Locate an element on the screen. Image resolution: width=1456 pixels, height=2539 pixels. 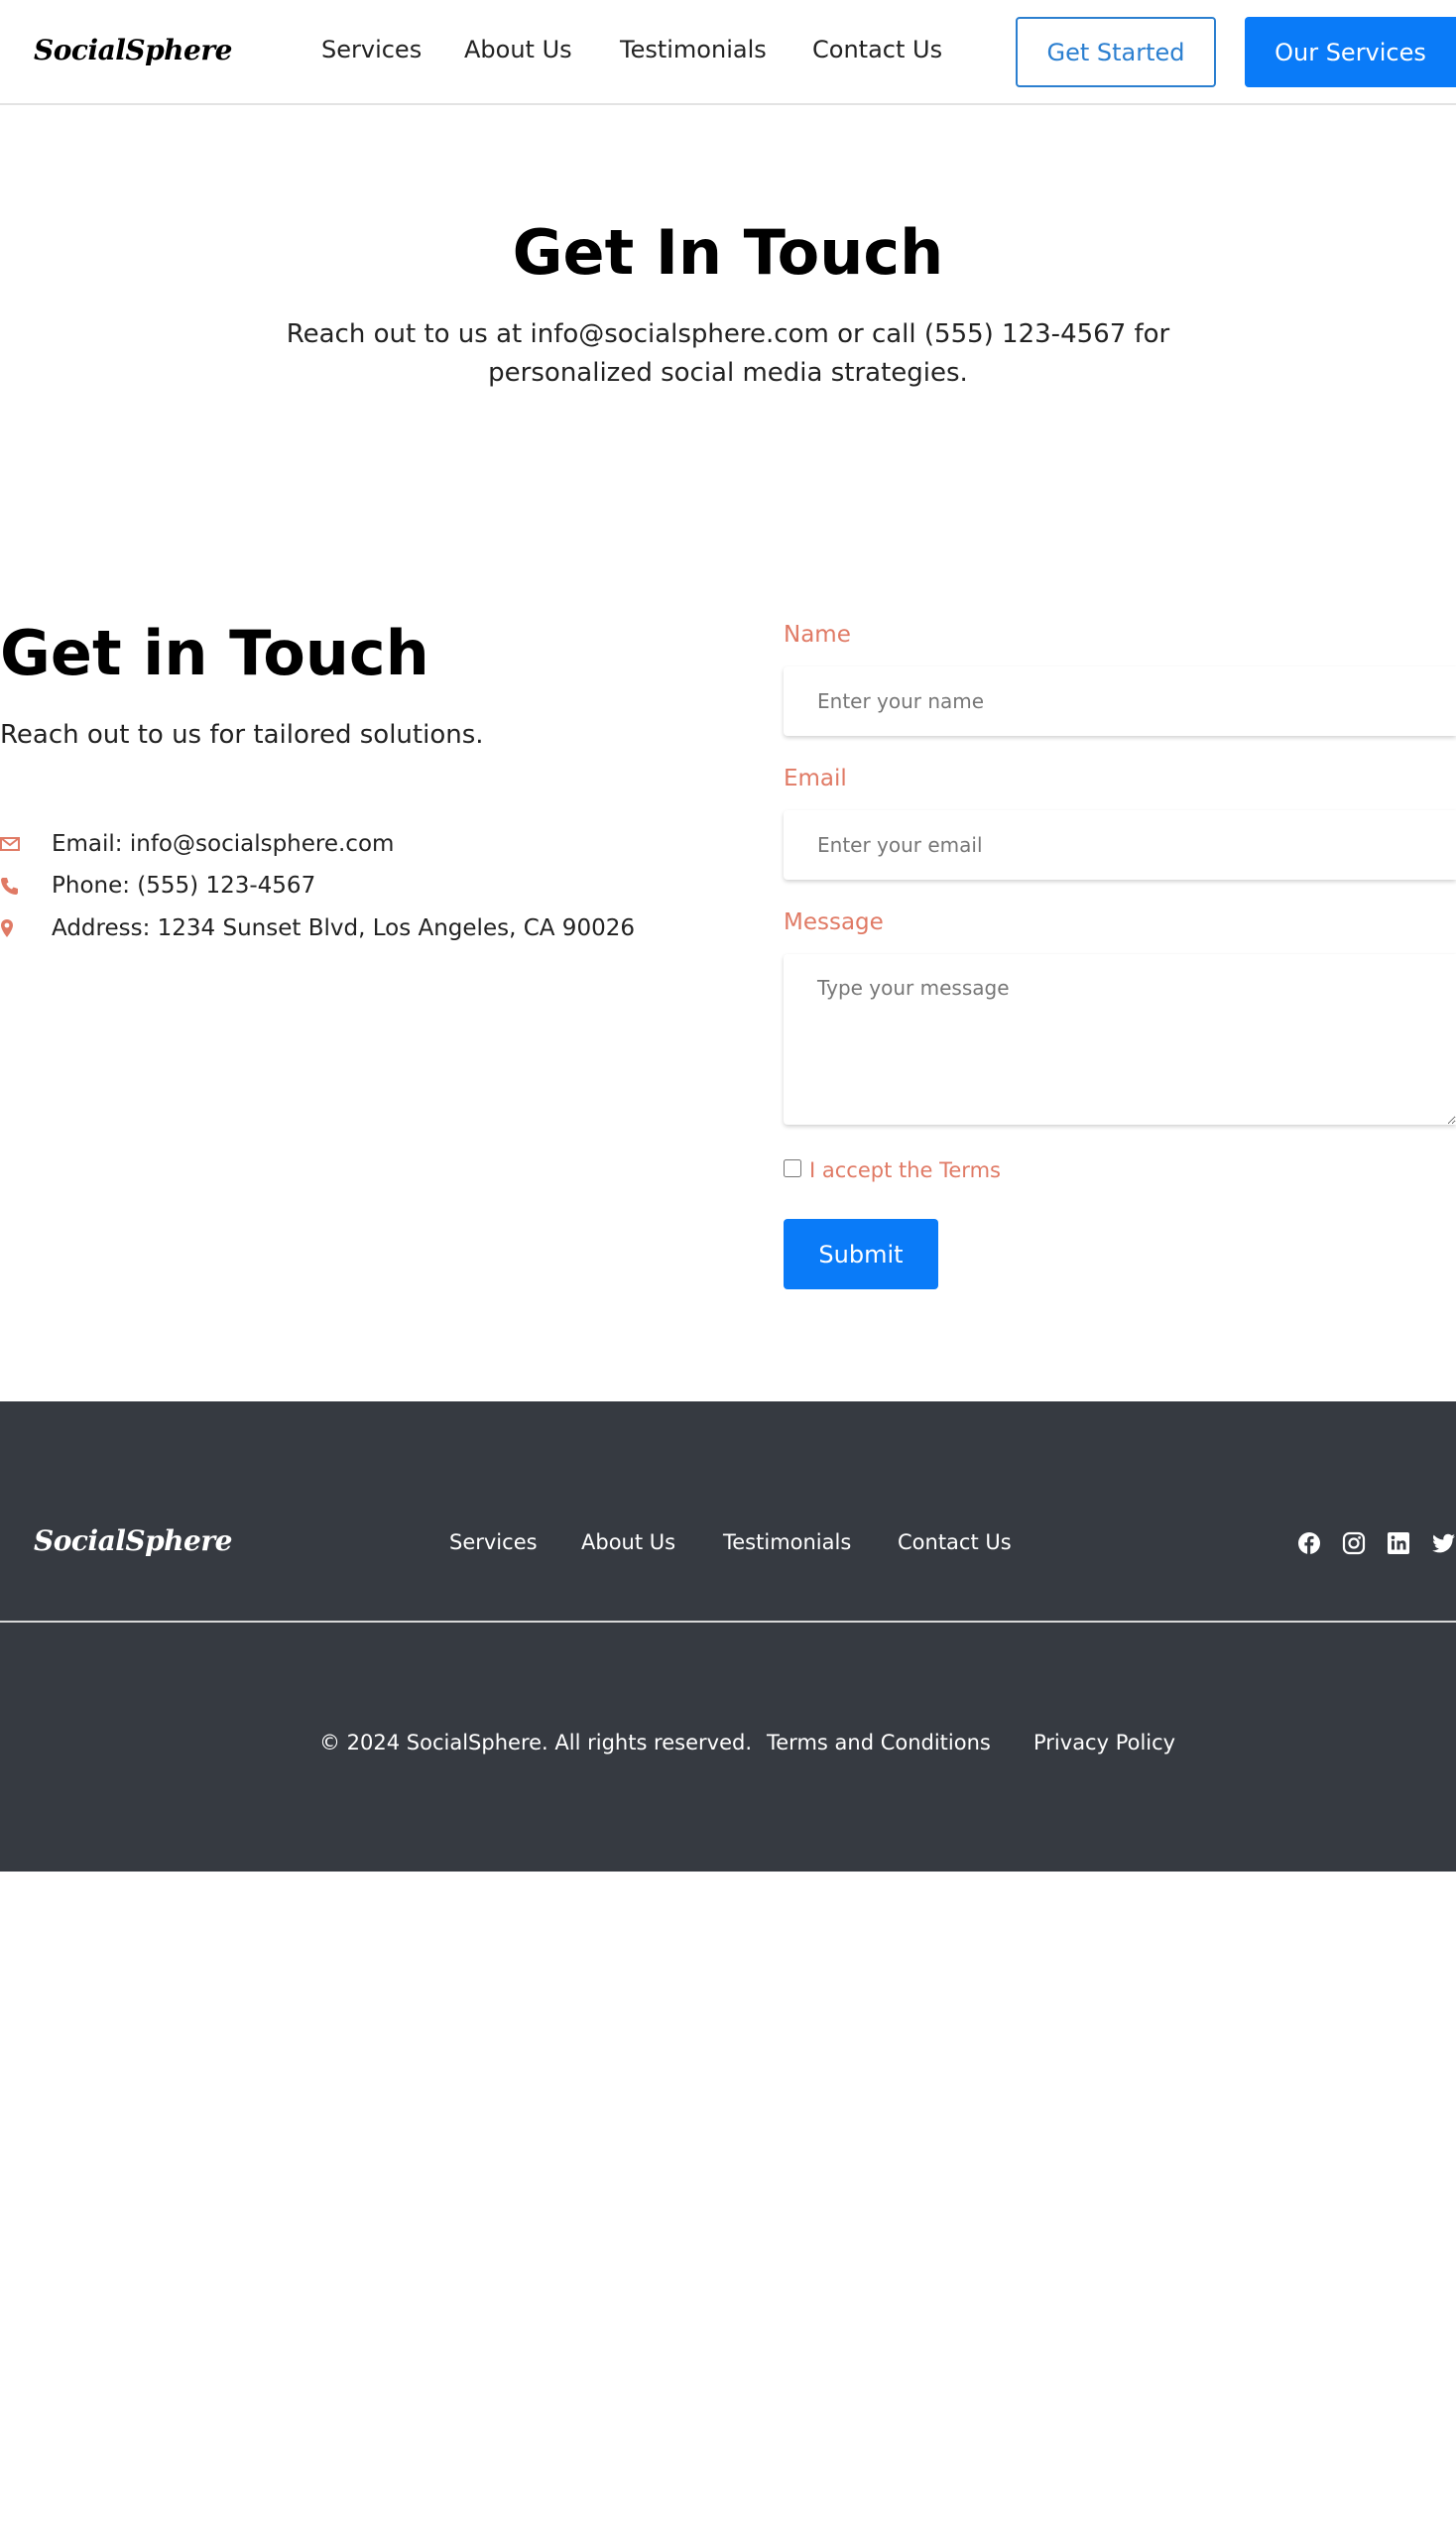
our-services-button: Our Services is located at coordinates (1350, 52).